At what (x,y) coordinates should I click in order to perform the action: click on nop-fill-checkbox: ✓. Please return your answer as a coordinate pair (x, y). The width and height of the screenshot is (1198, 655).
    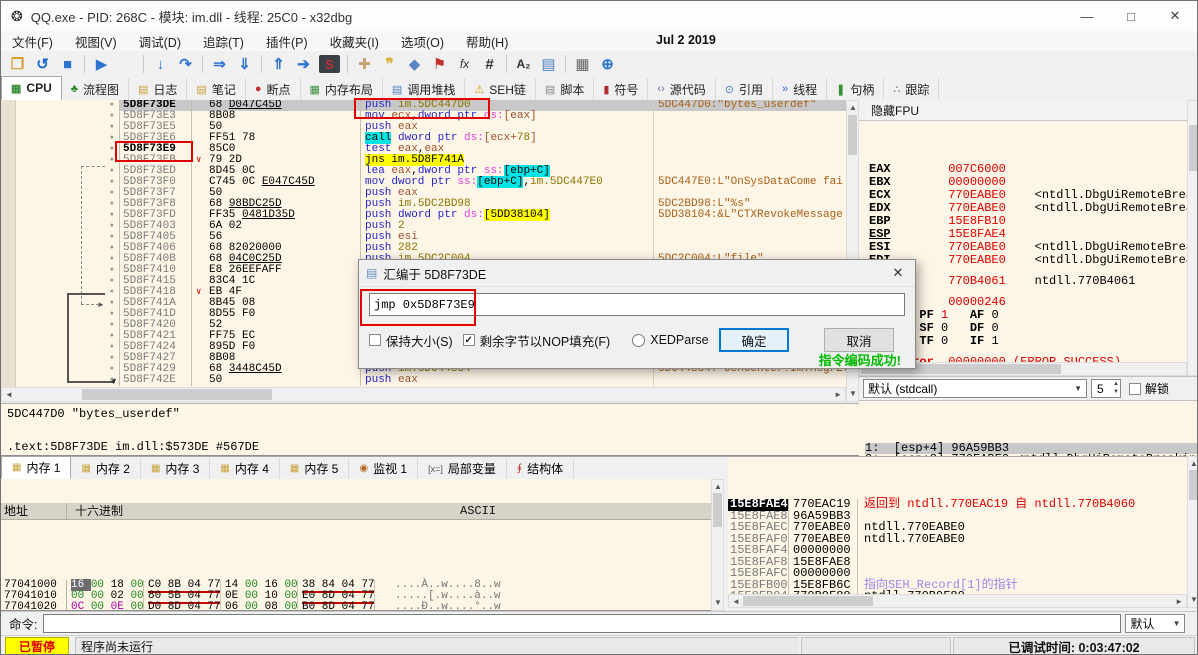
    Looking at the image, I should click on (468, 340).